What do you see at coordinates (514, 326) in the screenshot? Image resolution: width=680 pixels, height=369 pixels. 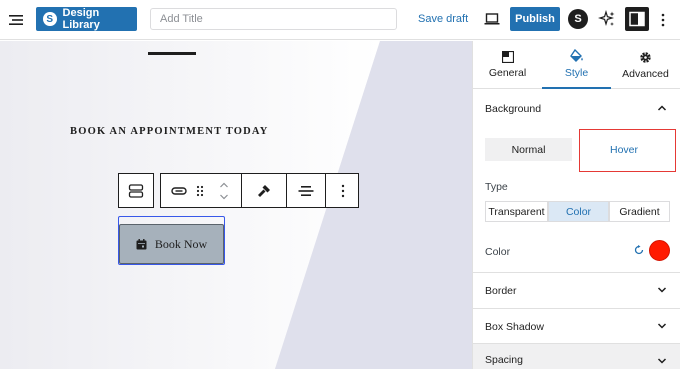 I see `box-shadow-section-title: Box Shadow` at bounding box center [514, 326].